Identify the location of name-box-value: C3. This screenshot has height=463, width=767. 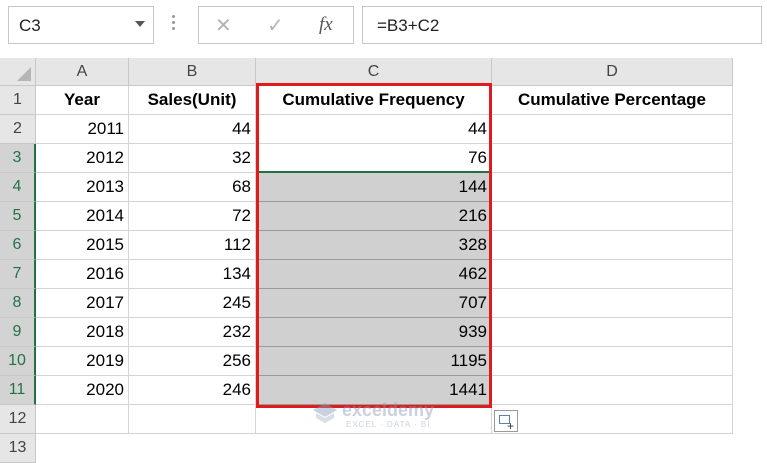
(30, 25).